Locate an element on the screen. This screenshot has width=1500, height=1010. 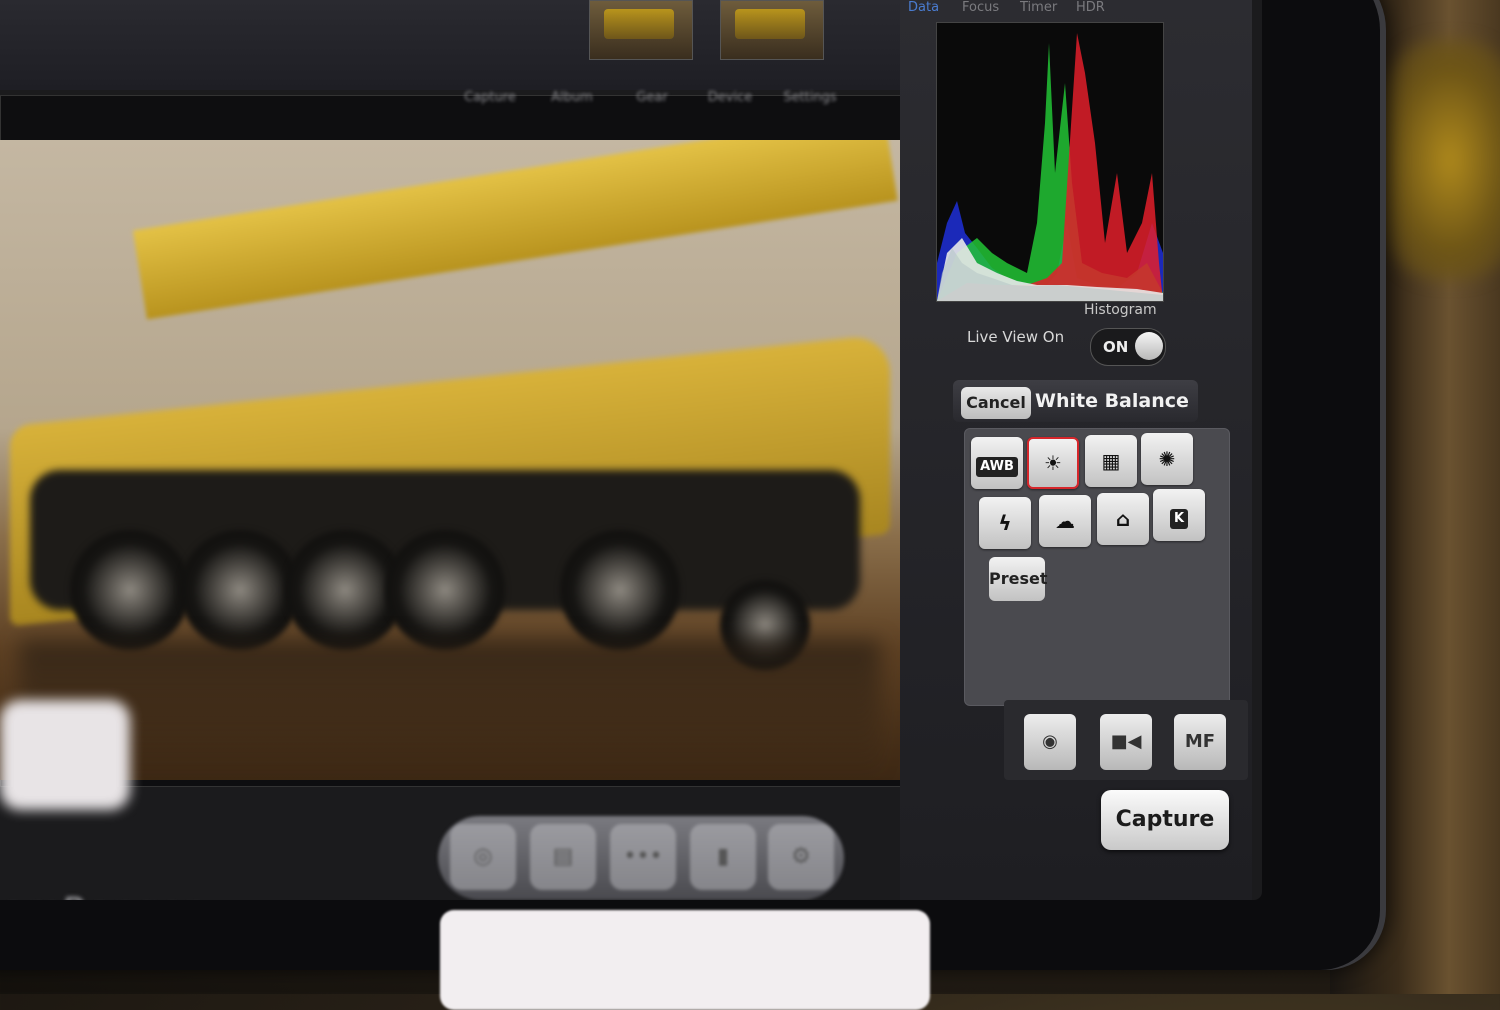
histogram-svg is located at coordinates (1050, 167).